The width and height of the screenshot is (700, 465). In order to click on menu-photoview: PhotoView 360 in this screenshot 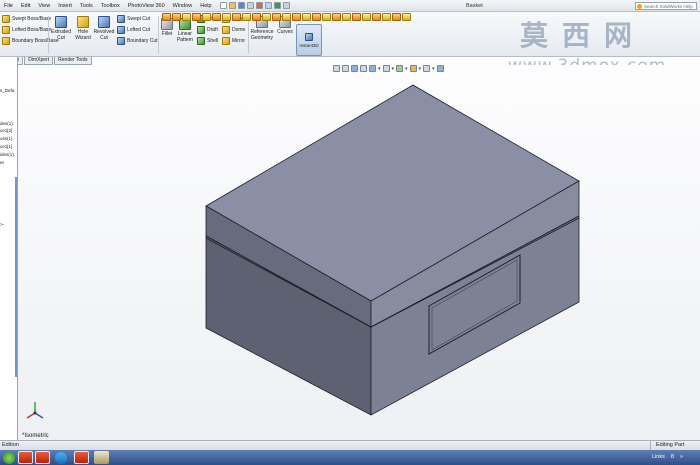, I will do `click(146, 6)`.